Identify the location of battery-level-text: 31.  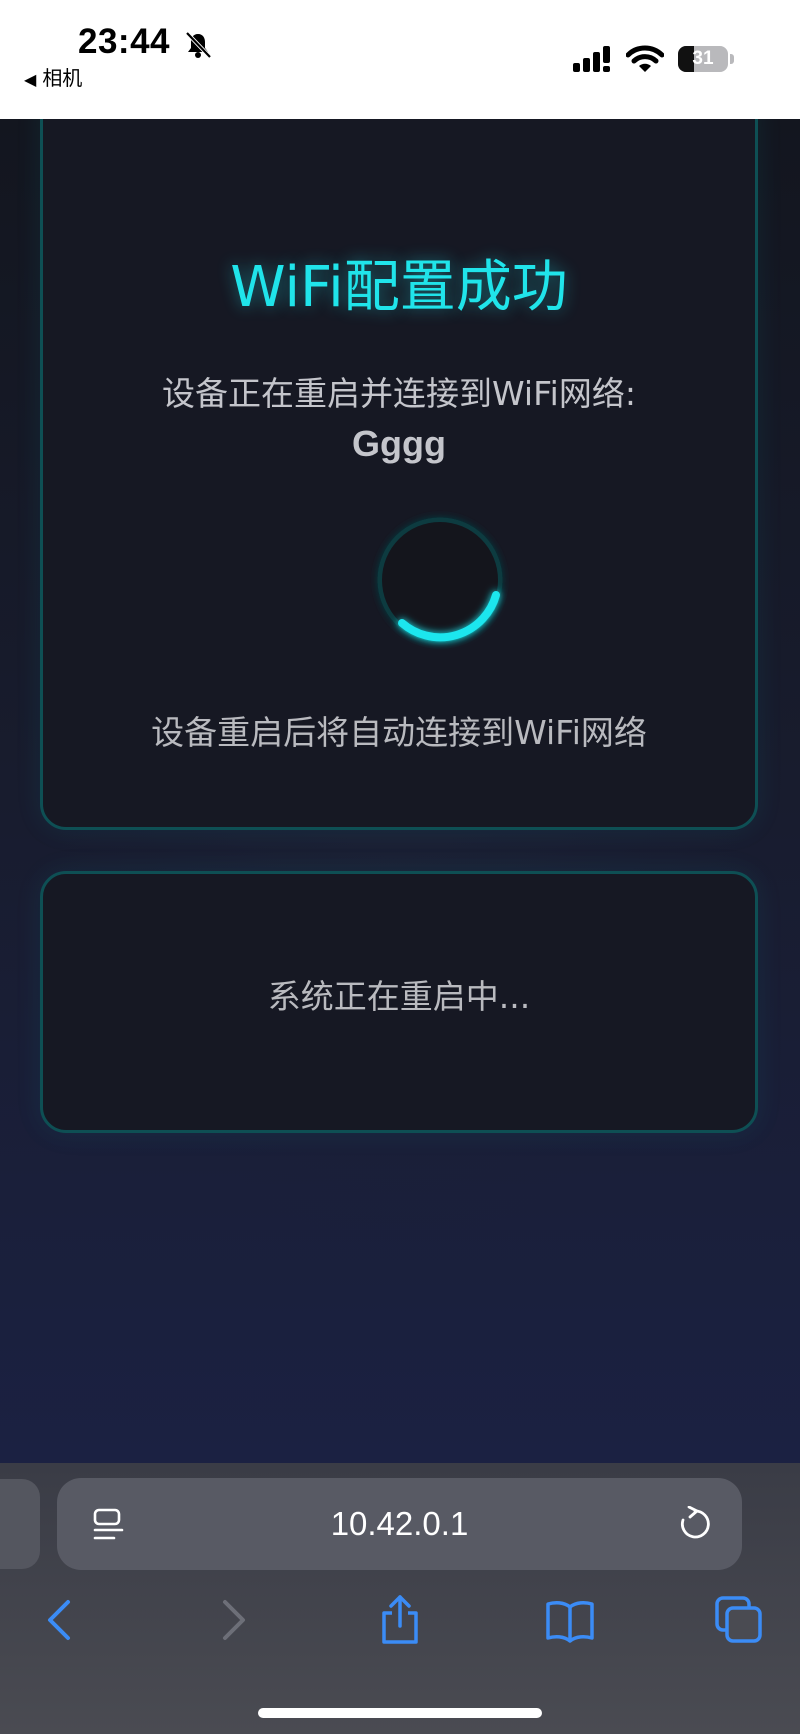
(703, 58).